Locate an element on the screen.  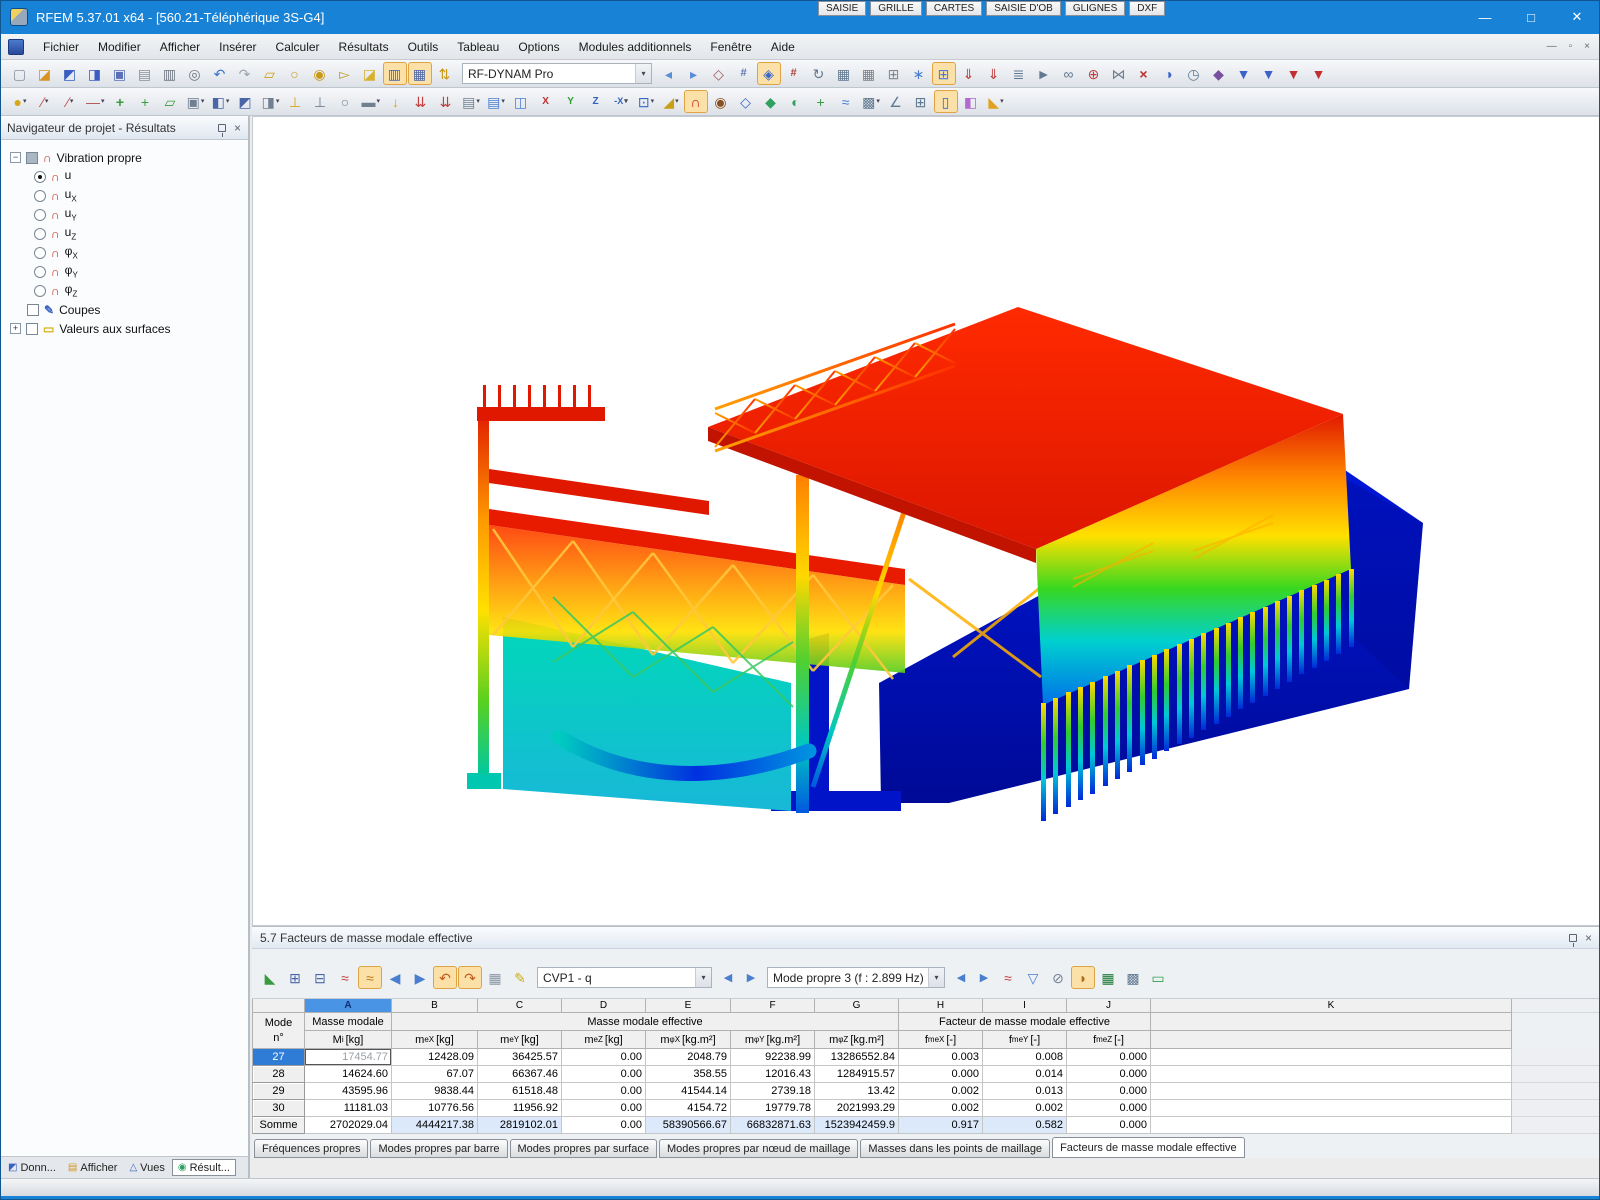
renumber-icon: ⇅ is located at coordinates (445, 73).